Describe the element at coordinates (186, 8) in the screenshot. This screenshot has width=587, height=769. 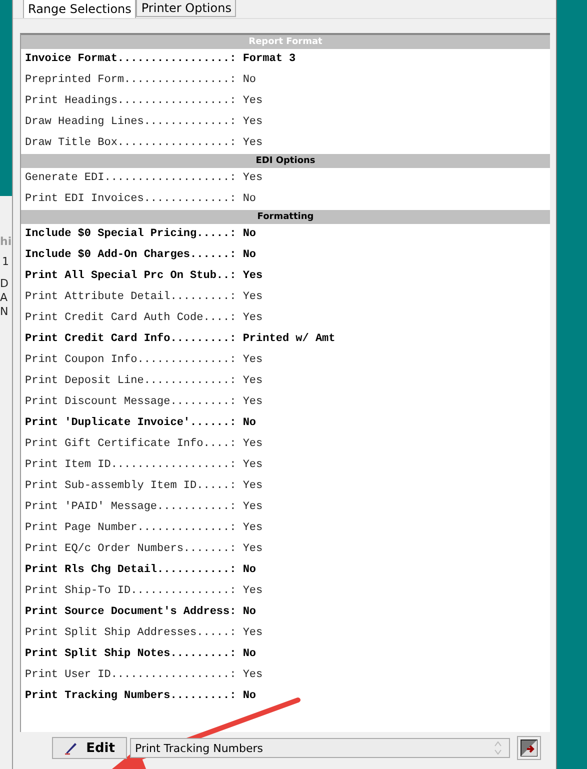
I see `tab: Printer Options` at that location.